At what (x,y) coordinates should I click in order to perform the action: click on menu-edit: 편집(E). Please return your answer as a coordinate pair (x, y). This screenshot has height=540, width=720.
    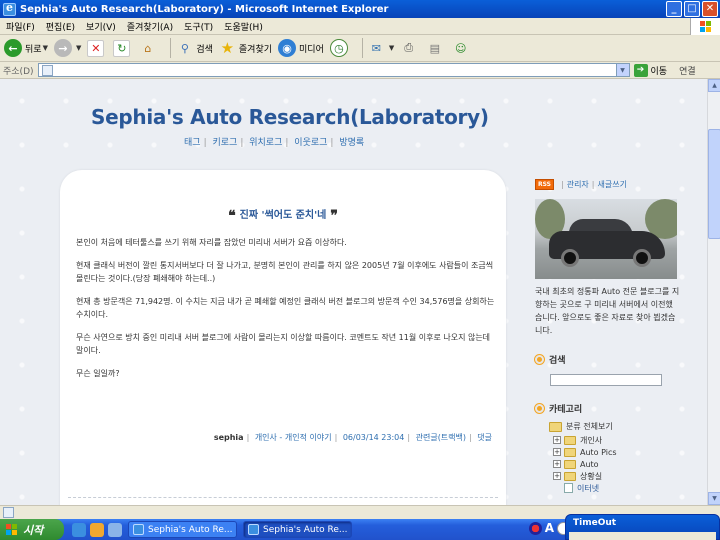
    Looking at the image, I should click on (60, 26).